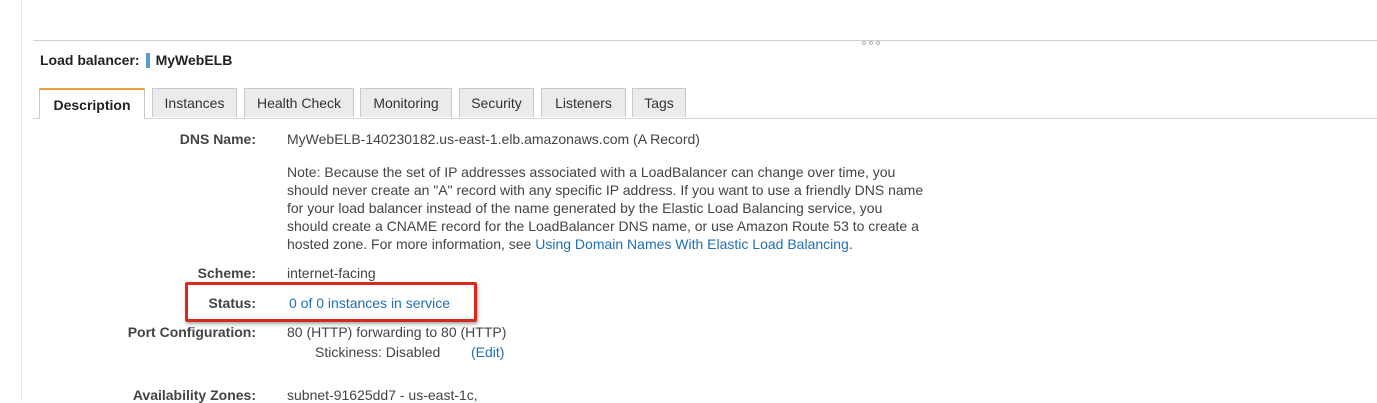  What do you see at coordinates (397, 332) in the screenshot?
I see `port-configuration-value: 80 (HTTP) forwarding to 80 (HTTP)` at bounding box center [397, 332].